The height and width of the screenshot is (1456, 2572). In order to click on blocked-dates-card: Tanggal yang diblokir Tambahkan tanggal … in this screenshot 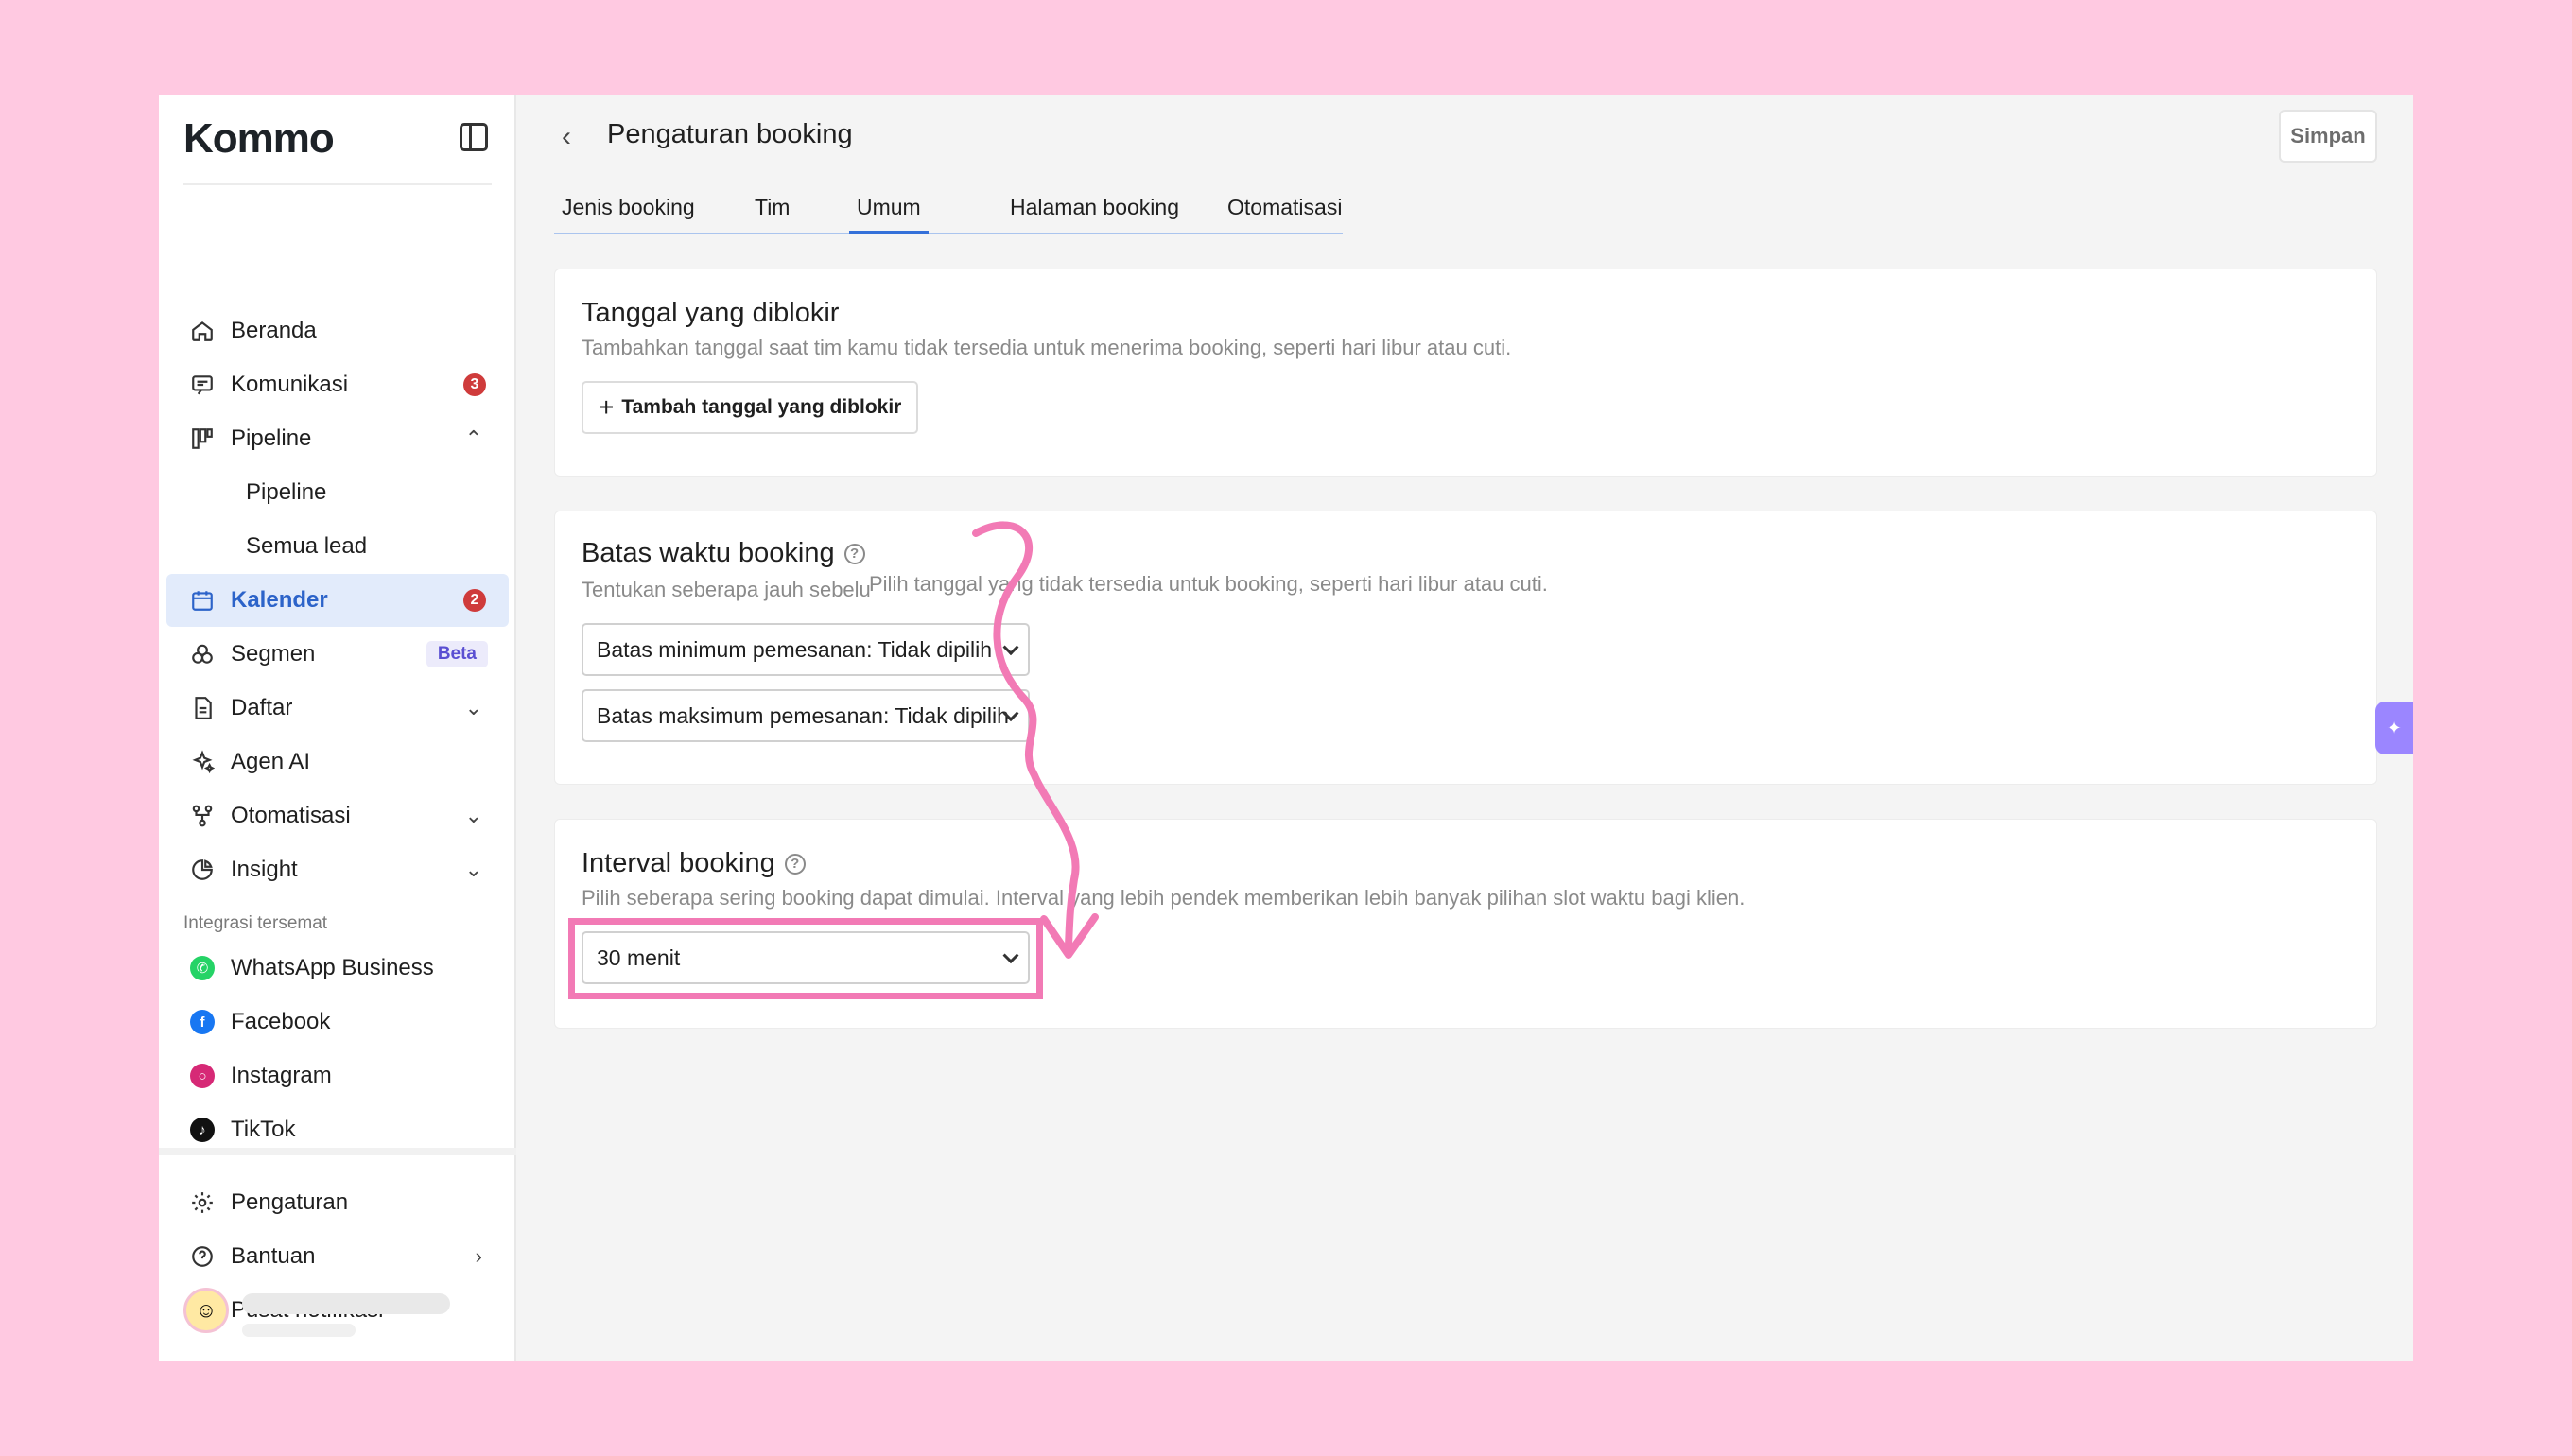, I will do `click(1465, 373)`.